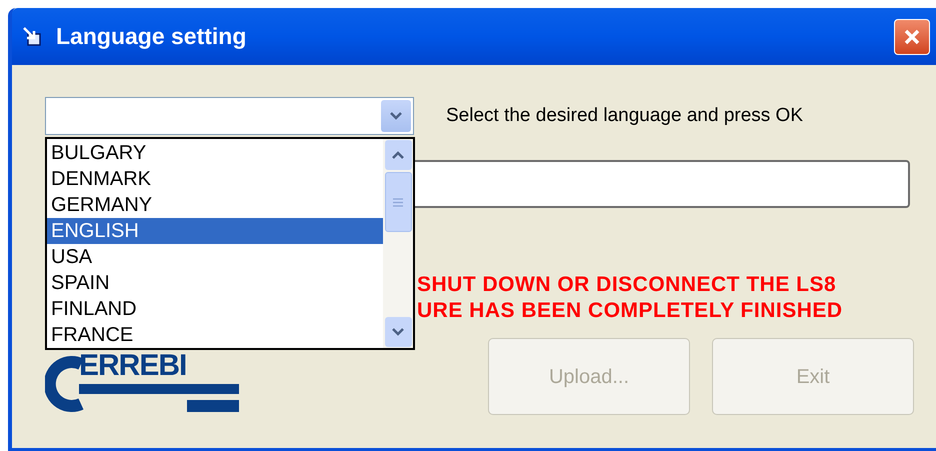  Describe the element at coordinates (133, 366) in the screenshot. I see `logo-text: ERREBI` at that location.